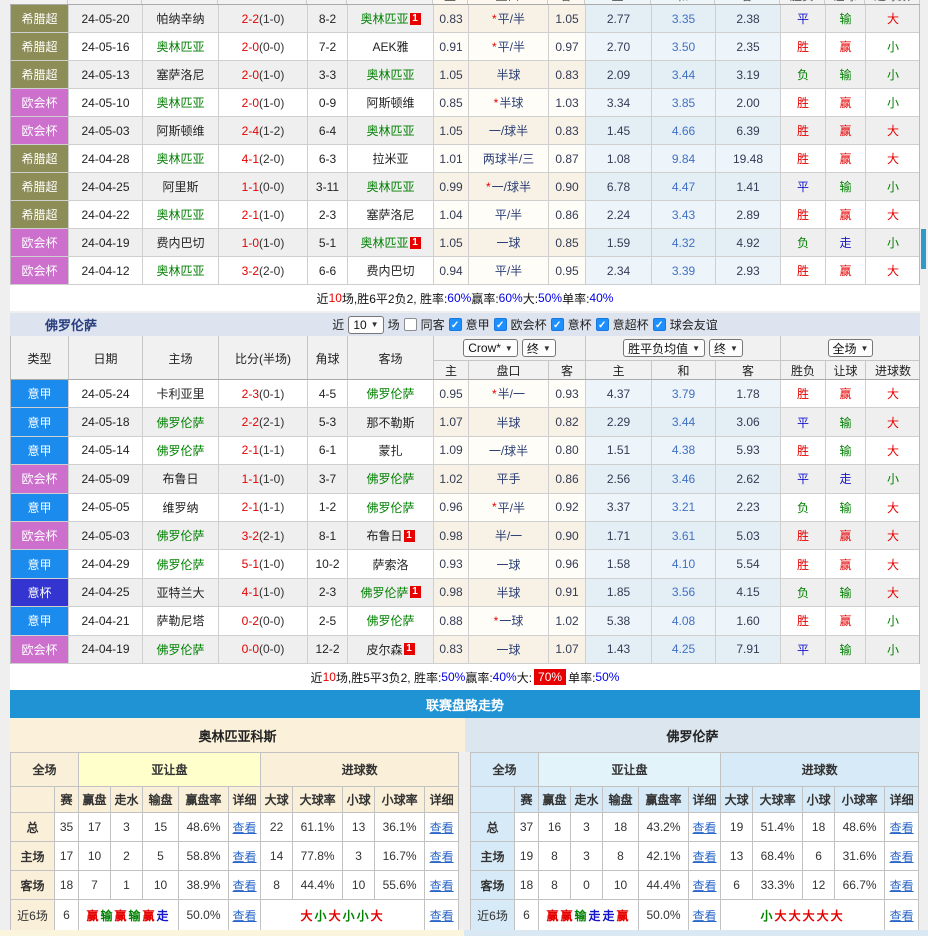 The height and width of the screenshot is (936, 928). What do you see at coordinates (619, 593) in the screenshot?
I see `avg-home-odds: 1.85` at bounding box center [619, 593].